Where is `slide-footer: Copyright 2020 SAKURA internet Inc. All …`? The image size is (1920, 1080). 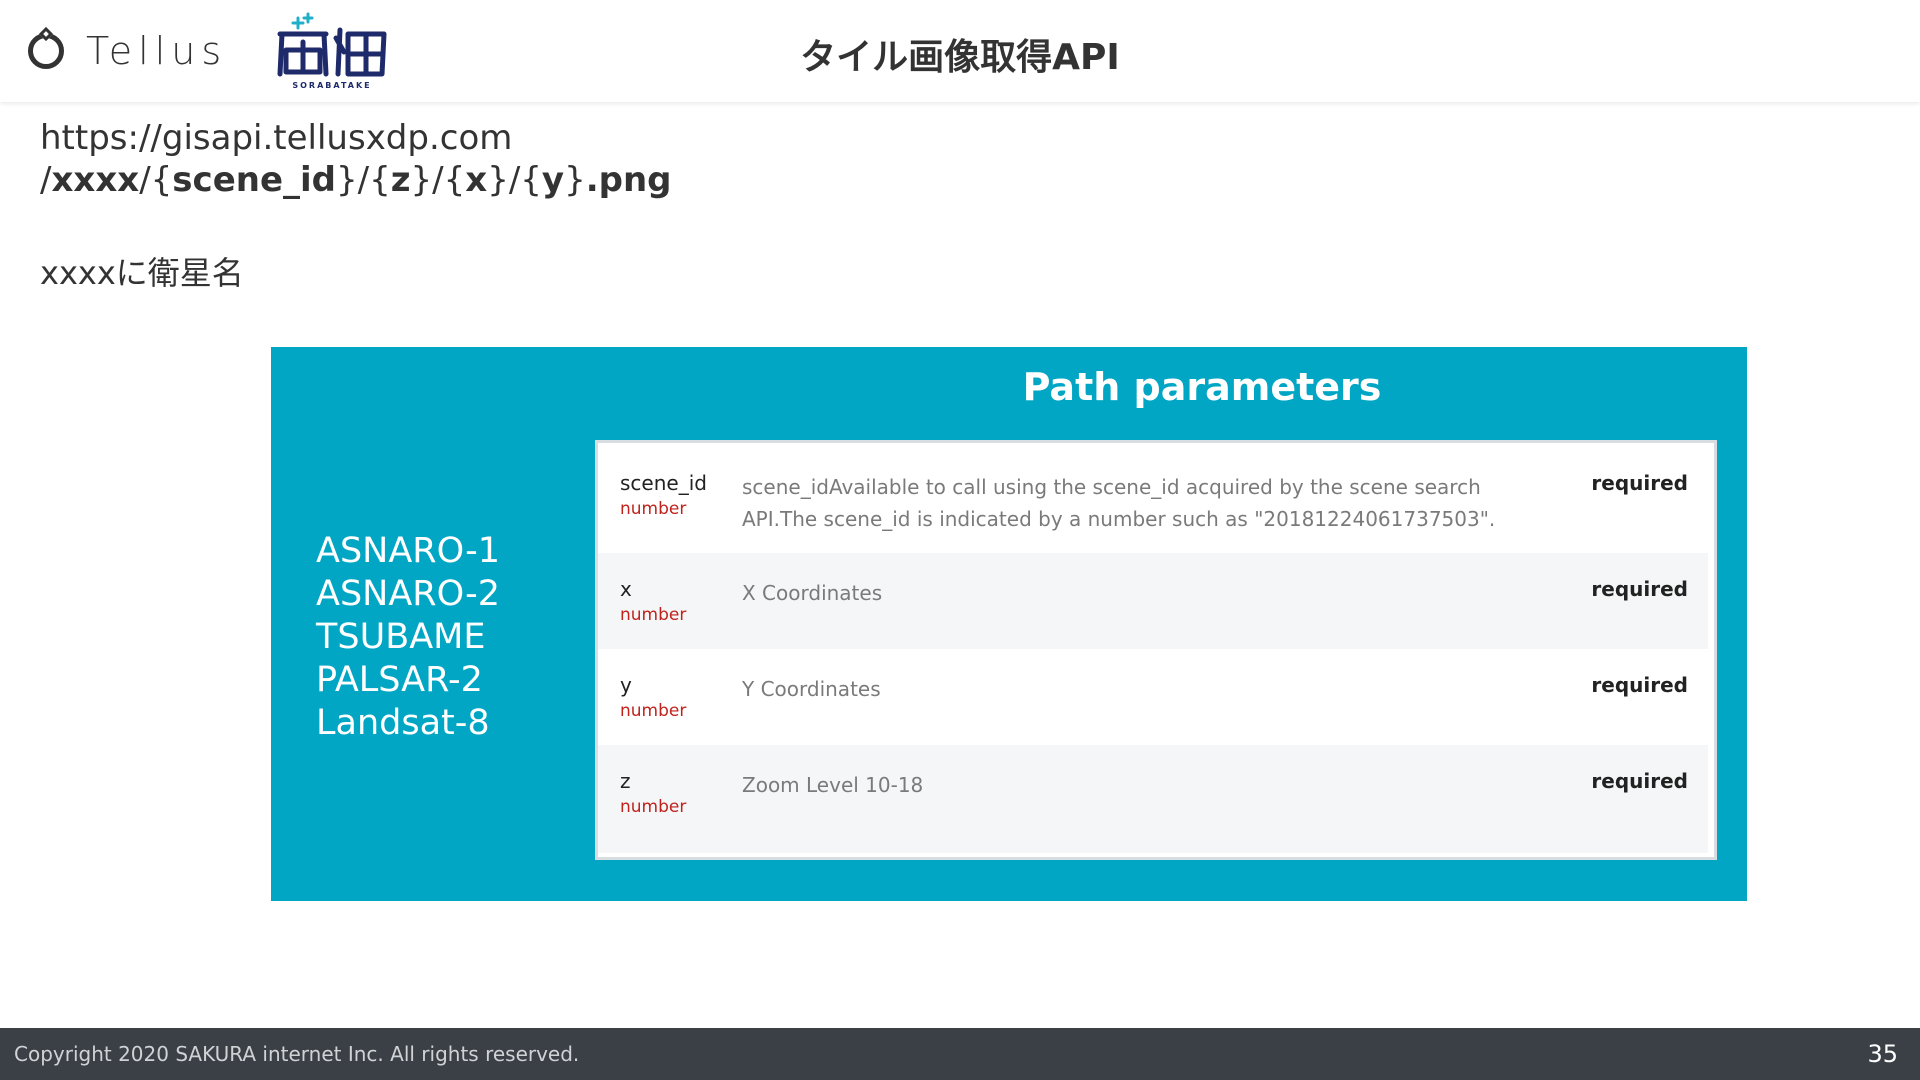
slide-footer: Copyright 2020 SAKURA internet Inc. All … is located at coordinates (960, 1054).